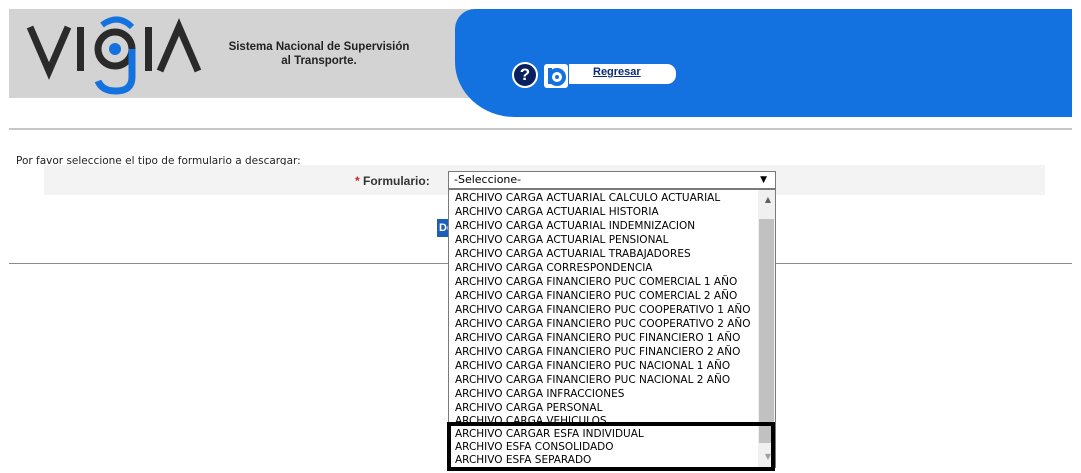 This screenshot has width=1081, height=473. I want to click on formulario-select: -Seleccione- ▼, so click(612, 180).